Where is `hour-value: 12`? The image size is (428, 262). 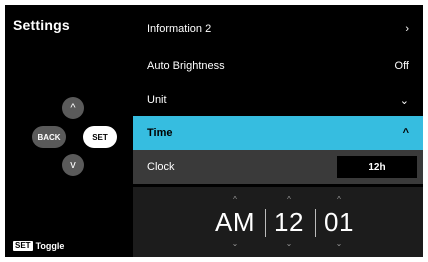 hour-value: 12 is located at coordinates (289, 222).